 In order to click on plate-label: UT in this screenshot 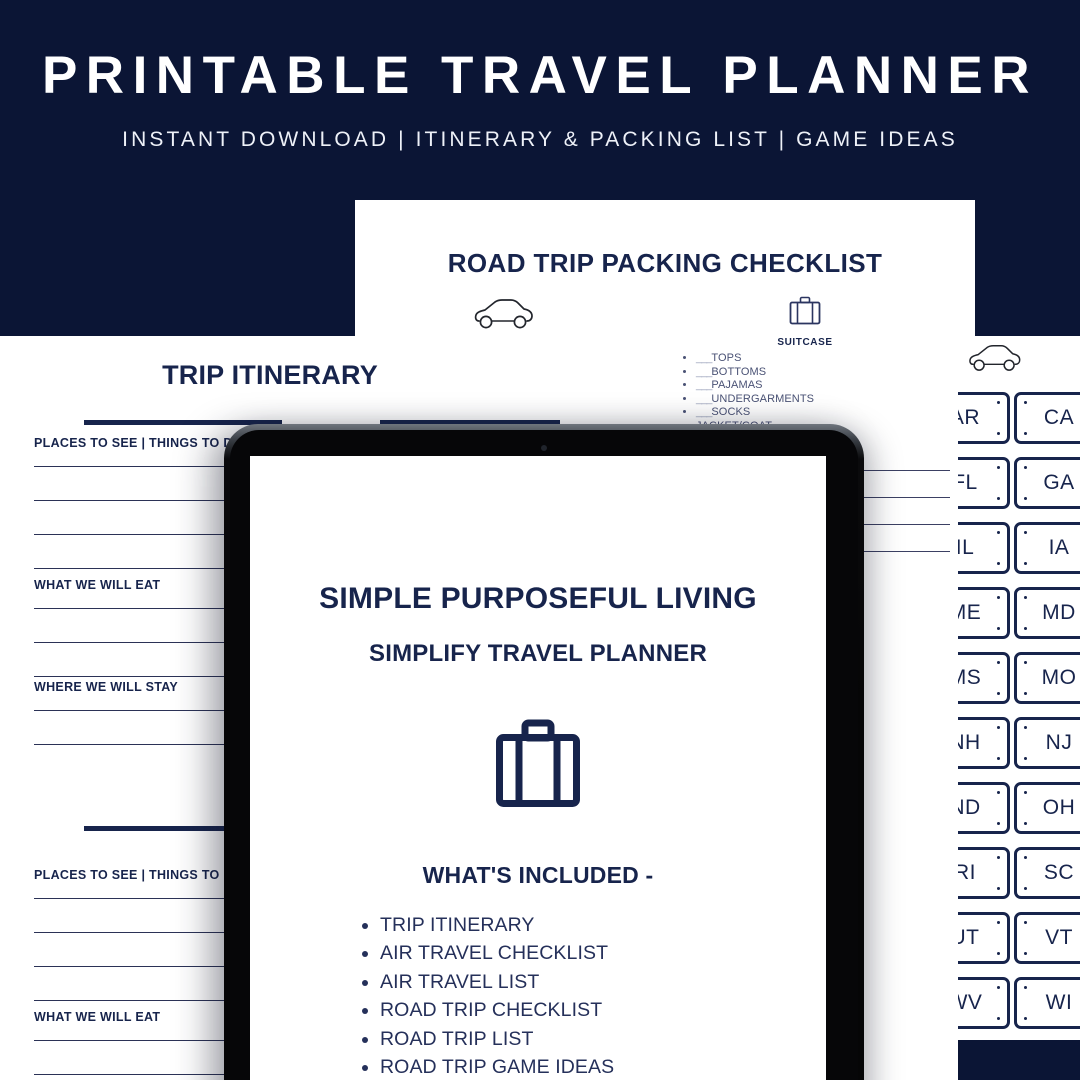, I will do `click(969, 937)`.